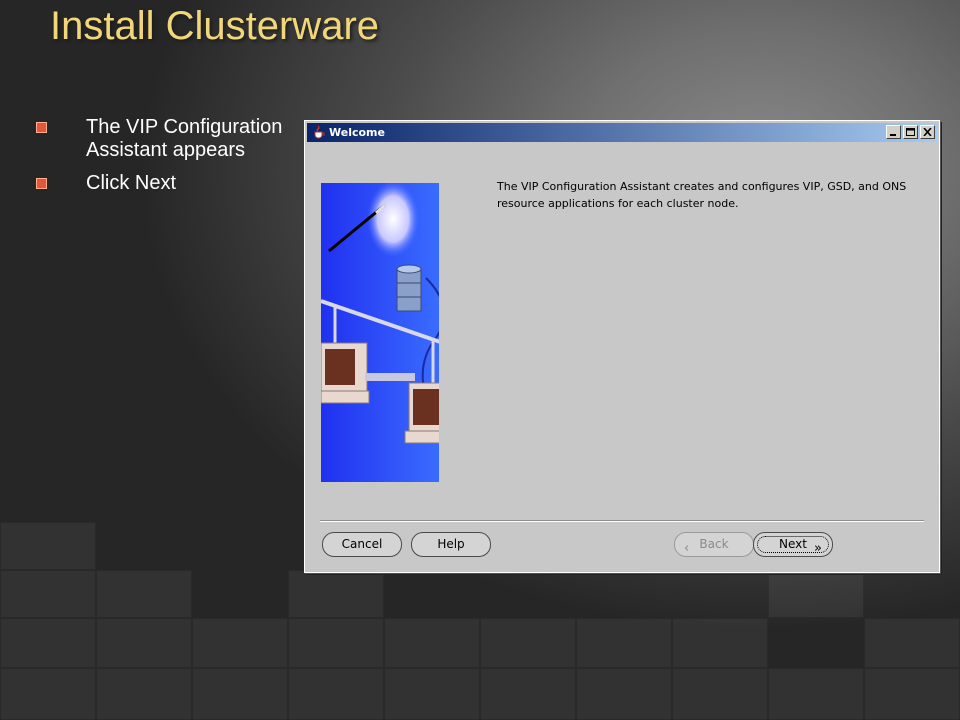  I want to click on close-icon, so click(927, 132).